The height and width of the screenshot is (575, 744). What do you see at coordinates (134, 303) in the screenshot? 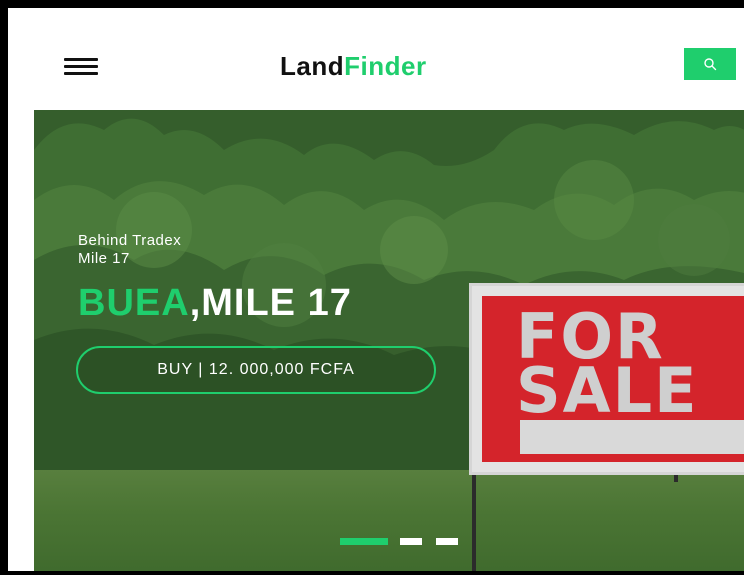
I see `location-title-city: BUEA` at bounding box center [134, 303].